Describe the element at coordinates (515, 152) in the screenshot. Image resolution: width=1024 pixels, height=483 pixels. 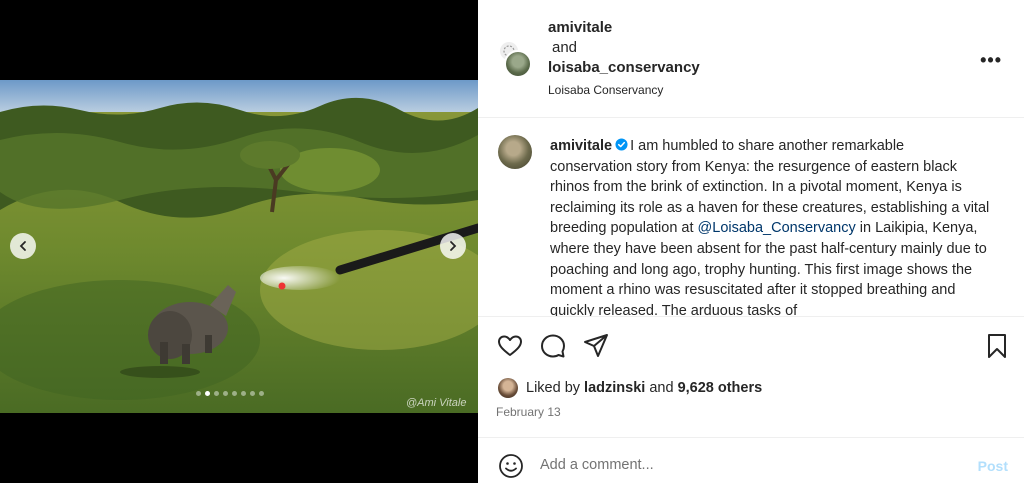
I see `caption-avatar` at that location.